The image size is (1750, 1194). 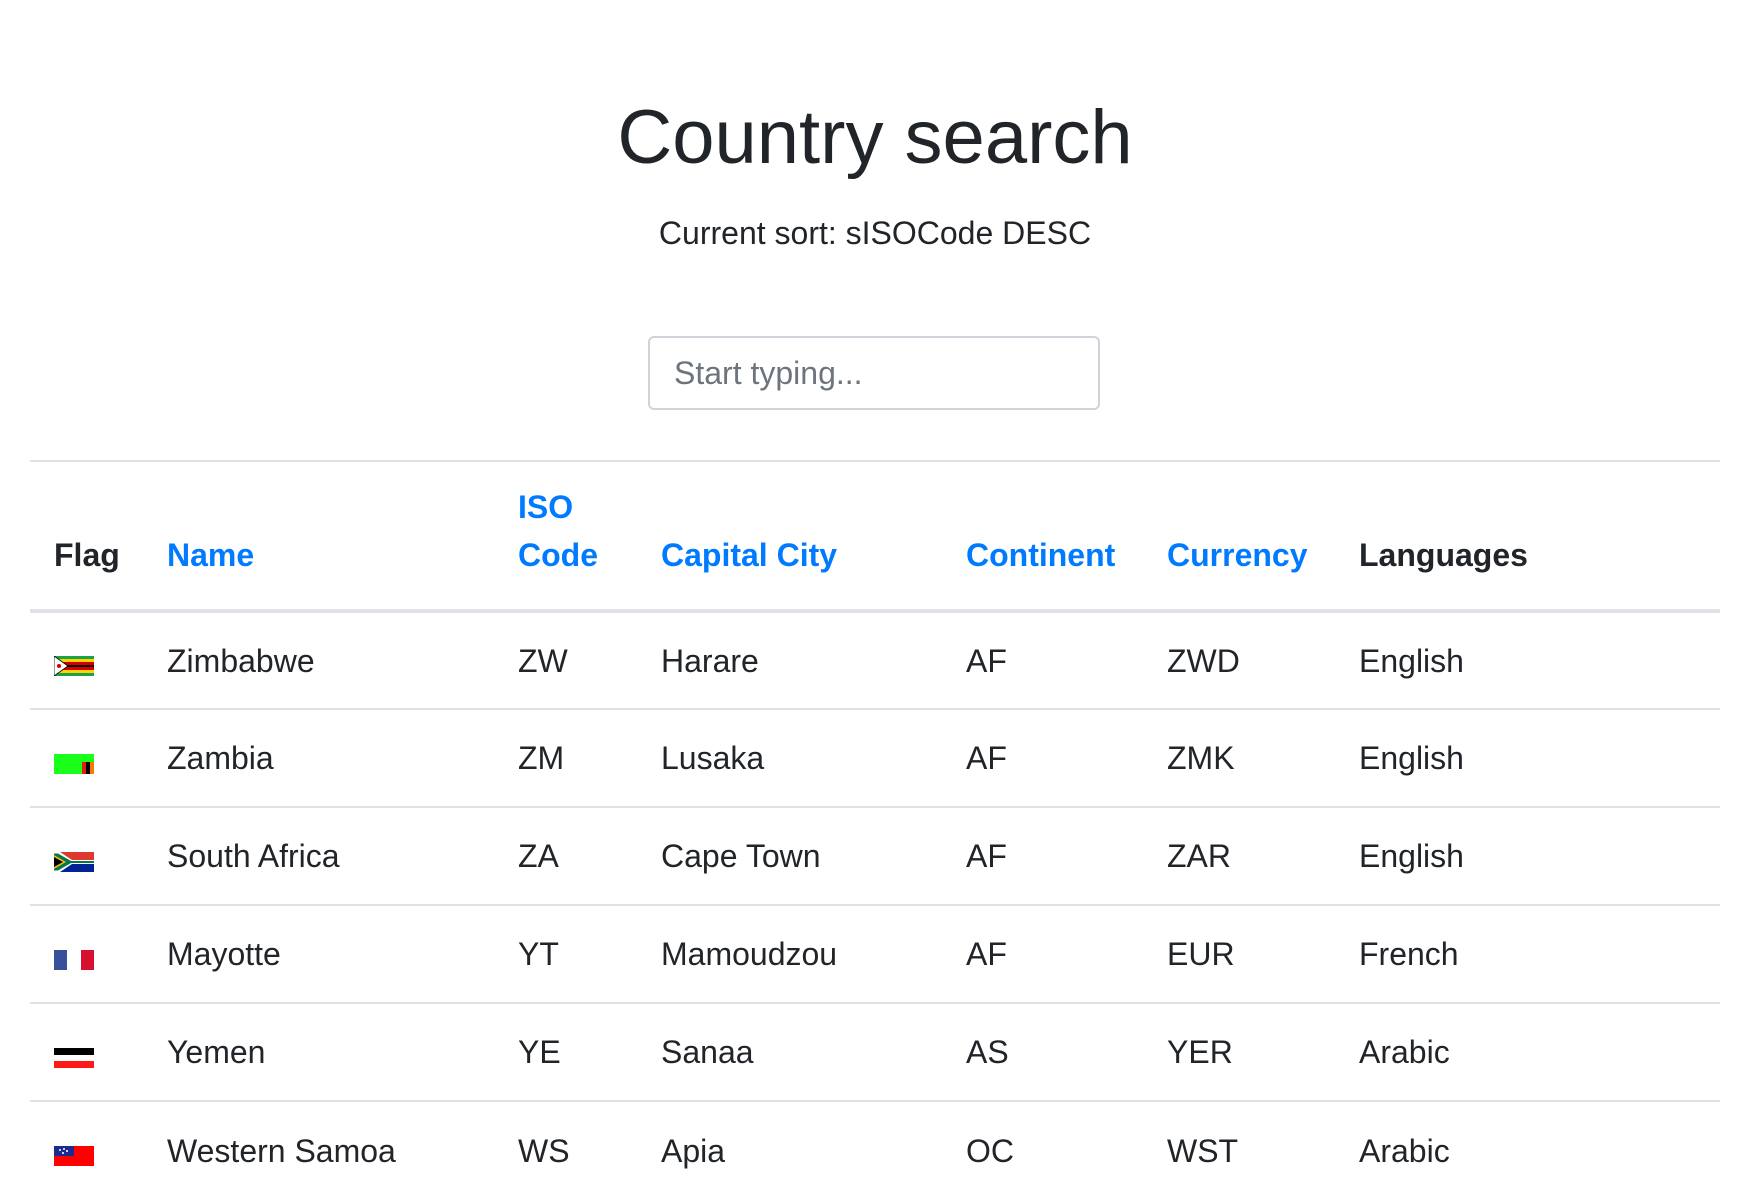 I want to click on iso-code: ZM, so click(x=541, y=758).